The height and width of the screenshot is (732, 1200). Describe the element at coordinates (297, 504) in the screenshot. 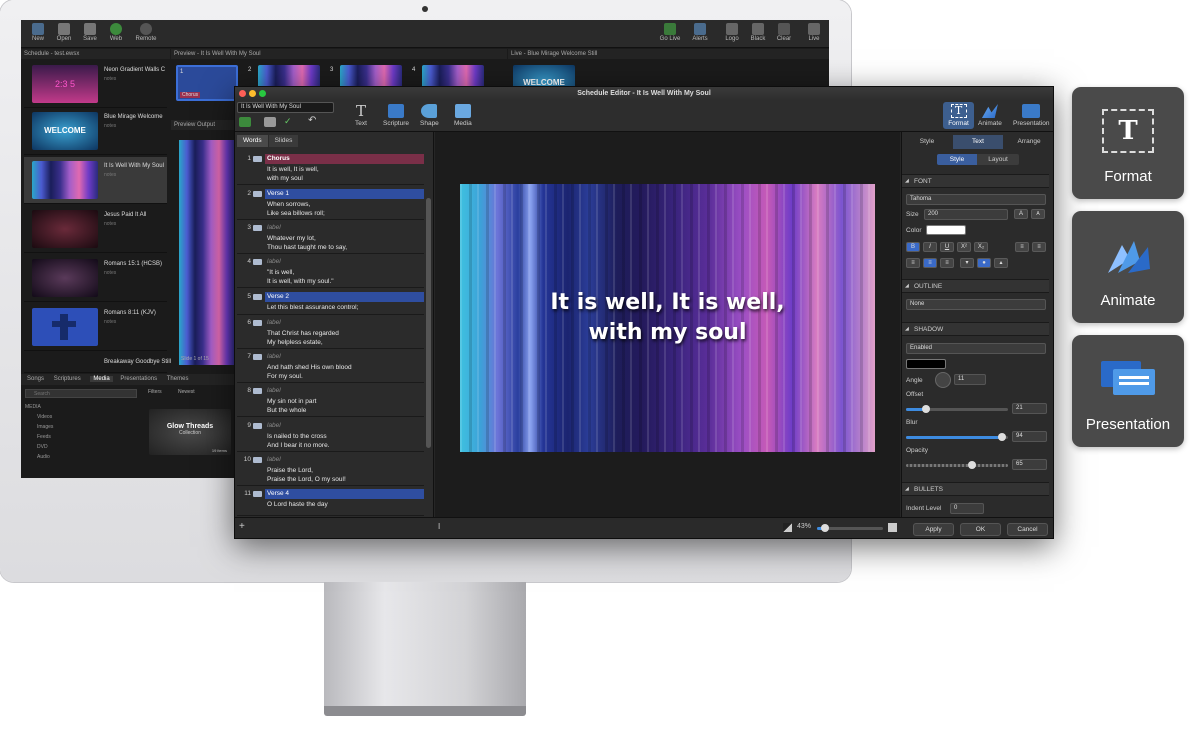

I see `slide-text: O Lord haste the day` at that location.